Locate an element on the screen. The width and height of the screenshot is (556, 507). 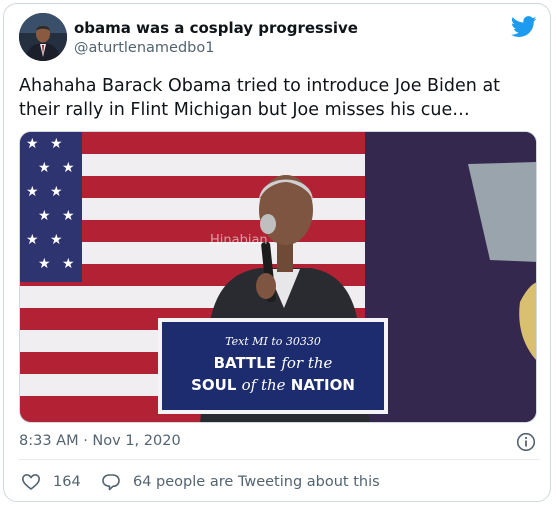
like-button: 164 is located at coordinates (51, 482).